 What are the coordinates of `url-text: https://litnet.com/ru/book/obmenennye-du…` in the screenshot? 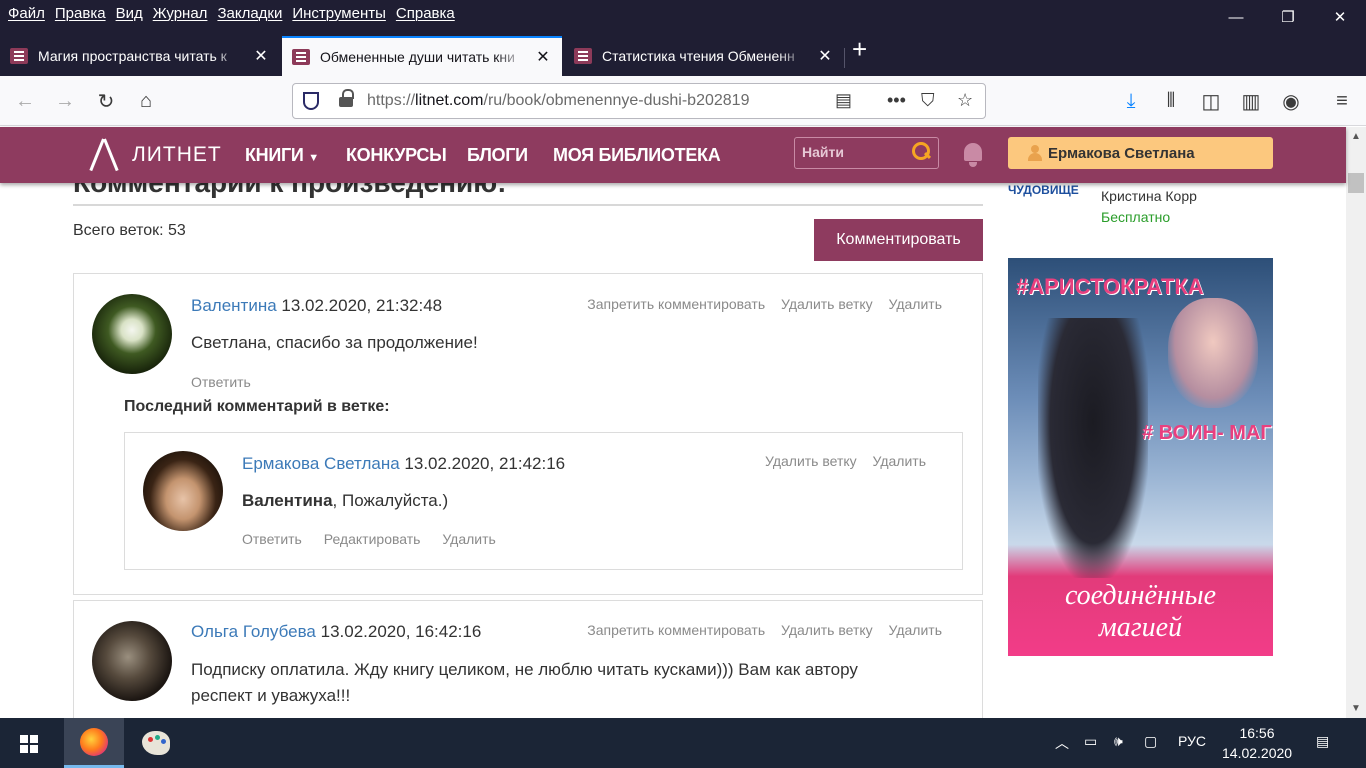 It's located at (587, 101).